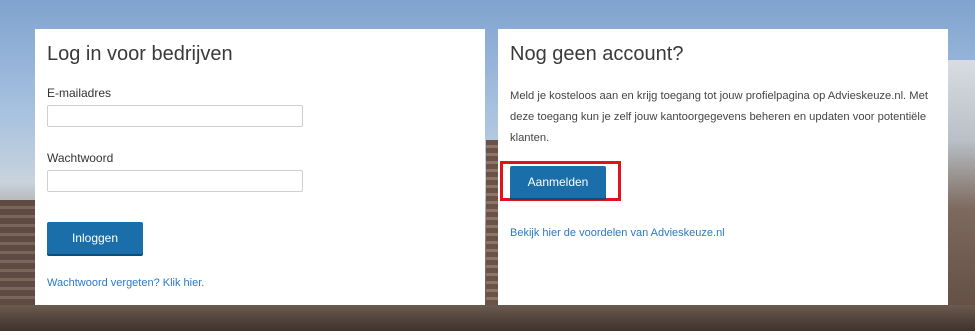 This screenshot has height=331, width=975. What do you see at coordinates (175, 116) in the screenshot?
I see `email-input` at bounding box center [175, 116].